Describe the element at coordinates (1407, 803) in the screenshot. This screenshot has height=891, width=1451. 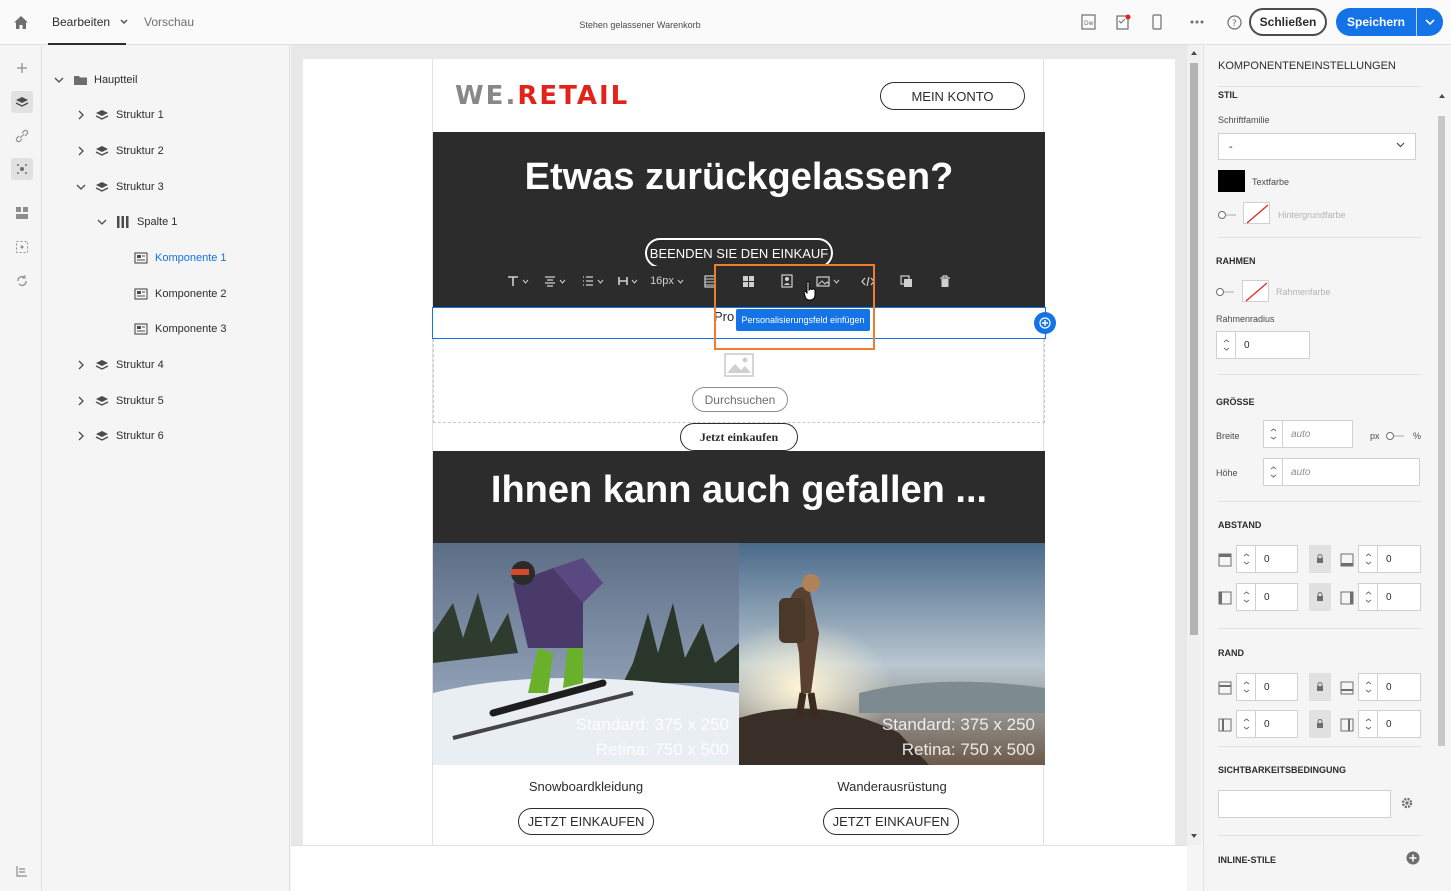
I see `gear-icon` at that location.